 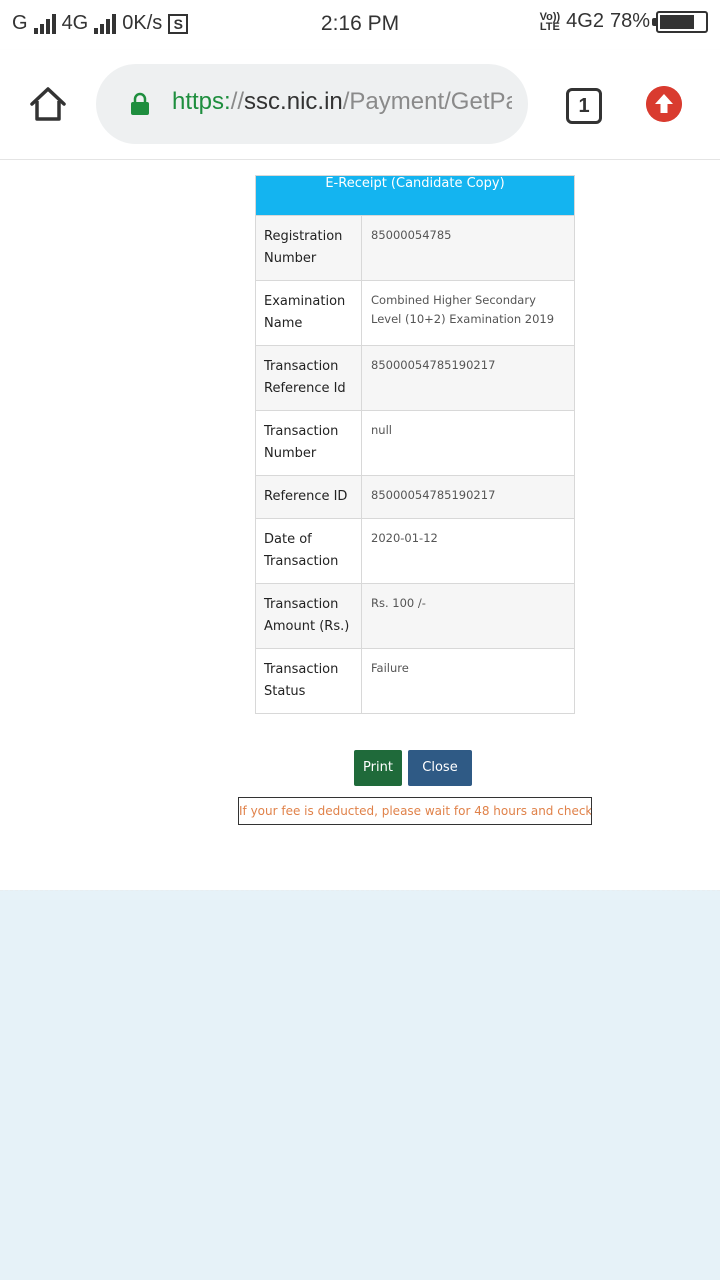 I want to click on url-host: ssc.nic.in, so click(x=293, y=101).